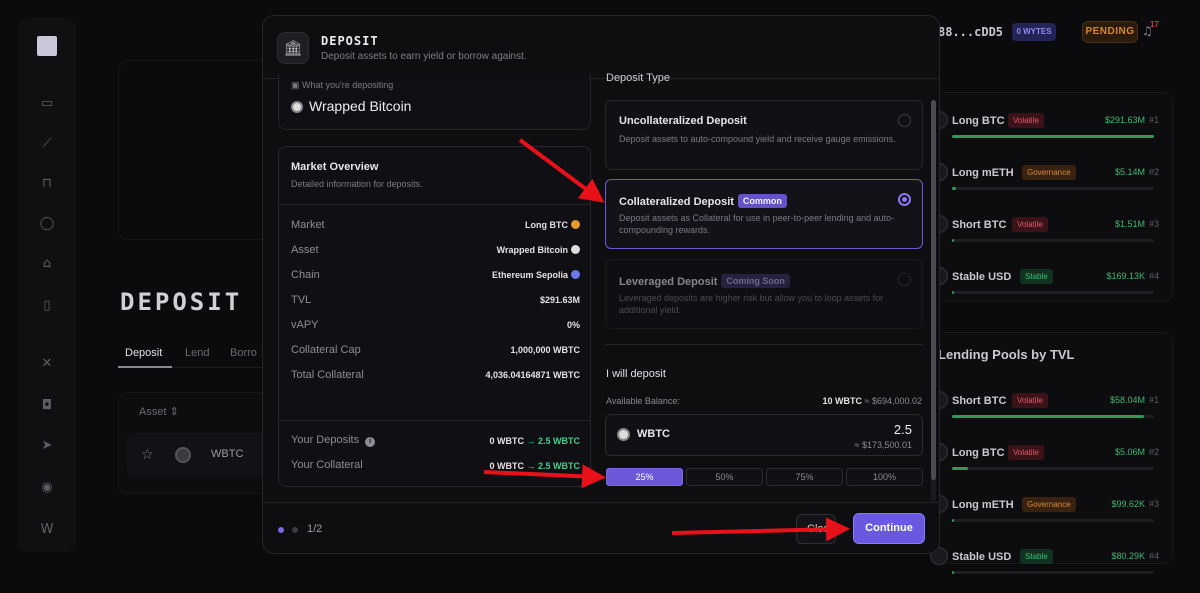 Image resolution: width=1200 pixels, height=593 pixels. Describe the element at coordinates (1051, 184) in the screenshot. I see `pool-row: Long mETH Governance $5.14M #2` at that location.